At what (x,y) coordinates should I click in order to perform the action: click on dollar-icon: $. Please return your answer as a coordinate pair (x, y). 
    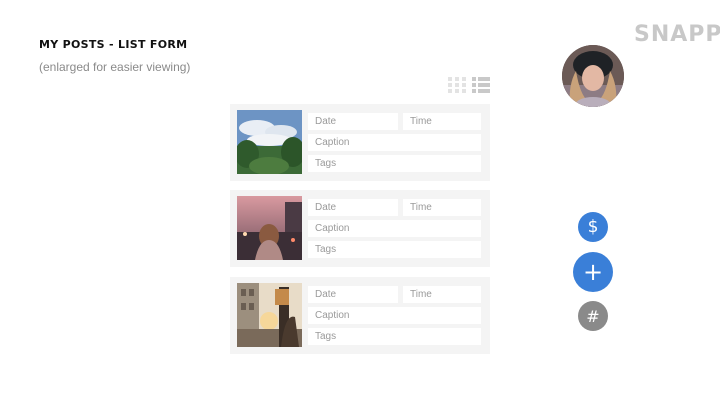
    Looking at the image, I should click on (593, 227).